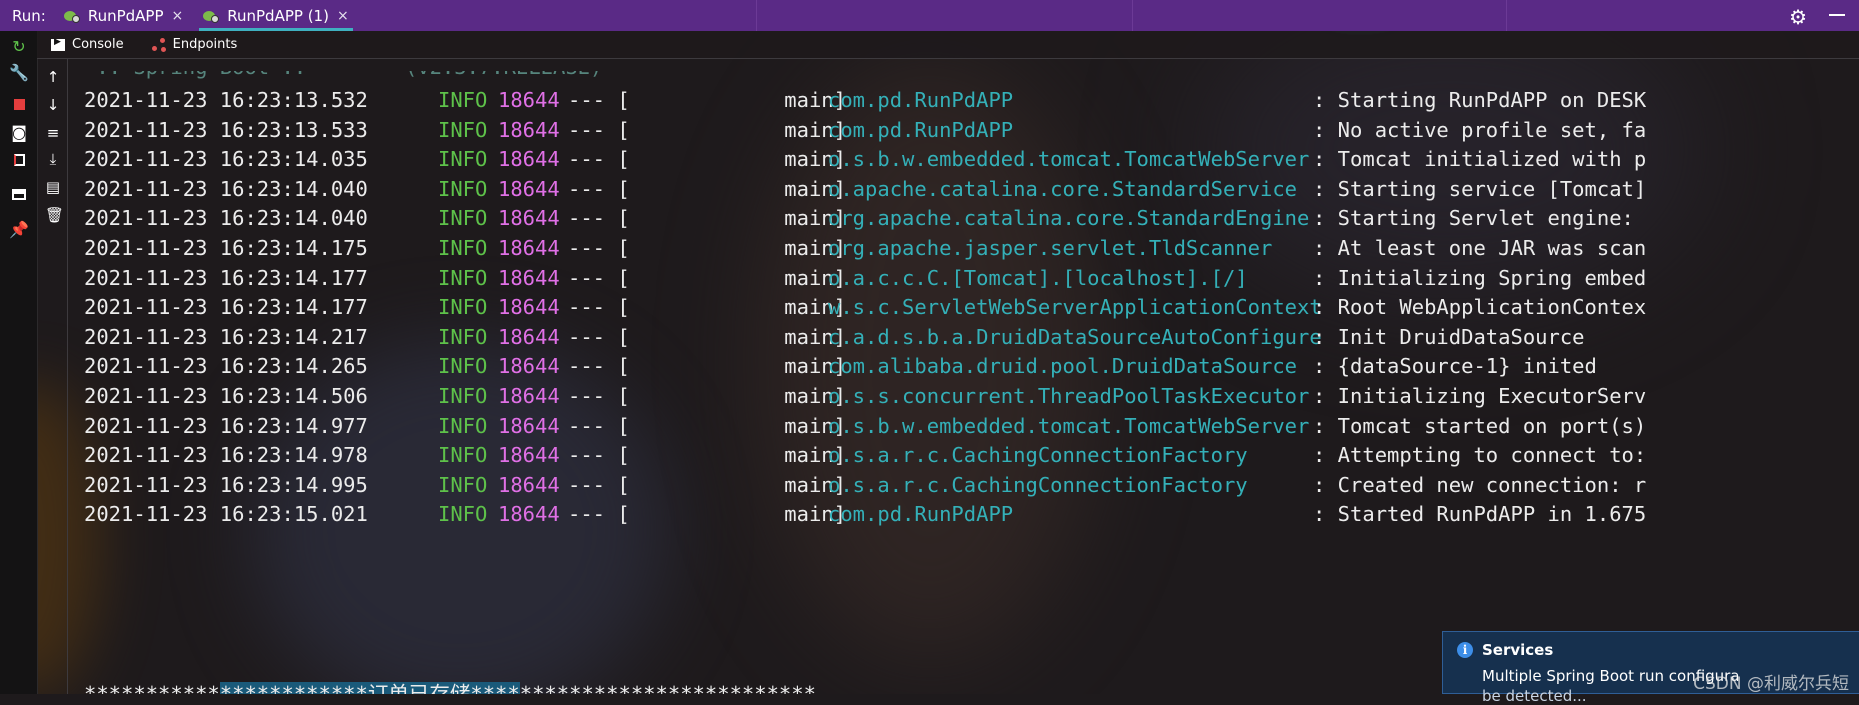 The height and width of the screenshot is (705, 1859). Describe the element at coordinates (1068, 396) in the screenshot. I see `log-logger: o.s.s.concurrent.ThreadPoolTaskExecutor` at that location.